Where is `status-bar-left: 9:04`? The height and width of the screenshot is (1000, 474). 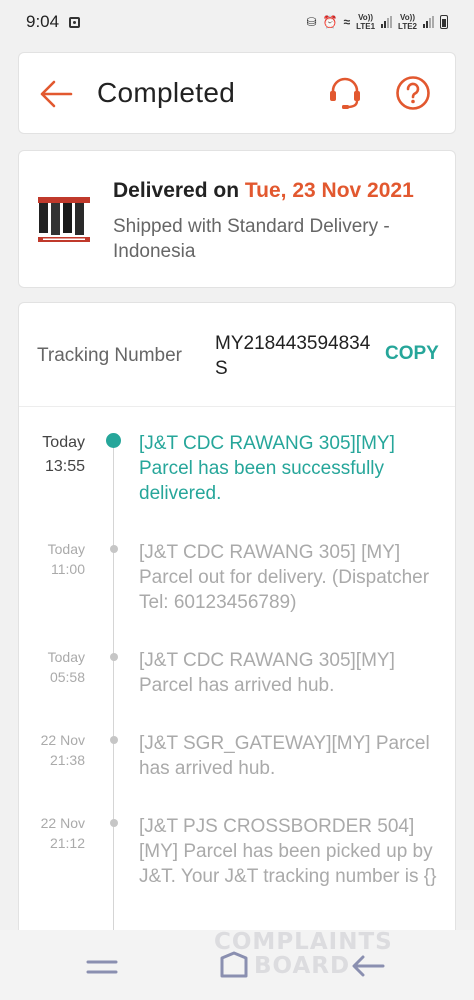
status-bar-left: 9:04 is located at coordinates (53, 22).